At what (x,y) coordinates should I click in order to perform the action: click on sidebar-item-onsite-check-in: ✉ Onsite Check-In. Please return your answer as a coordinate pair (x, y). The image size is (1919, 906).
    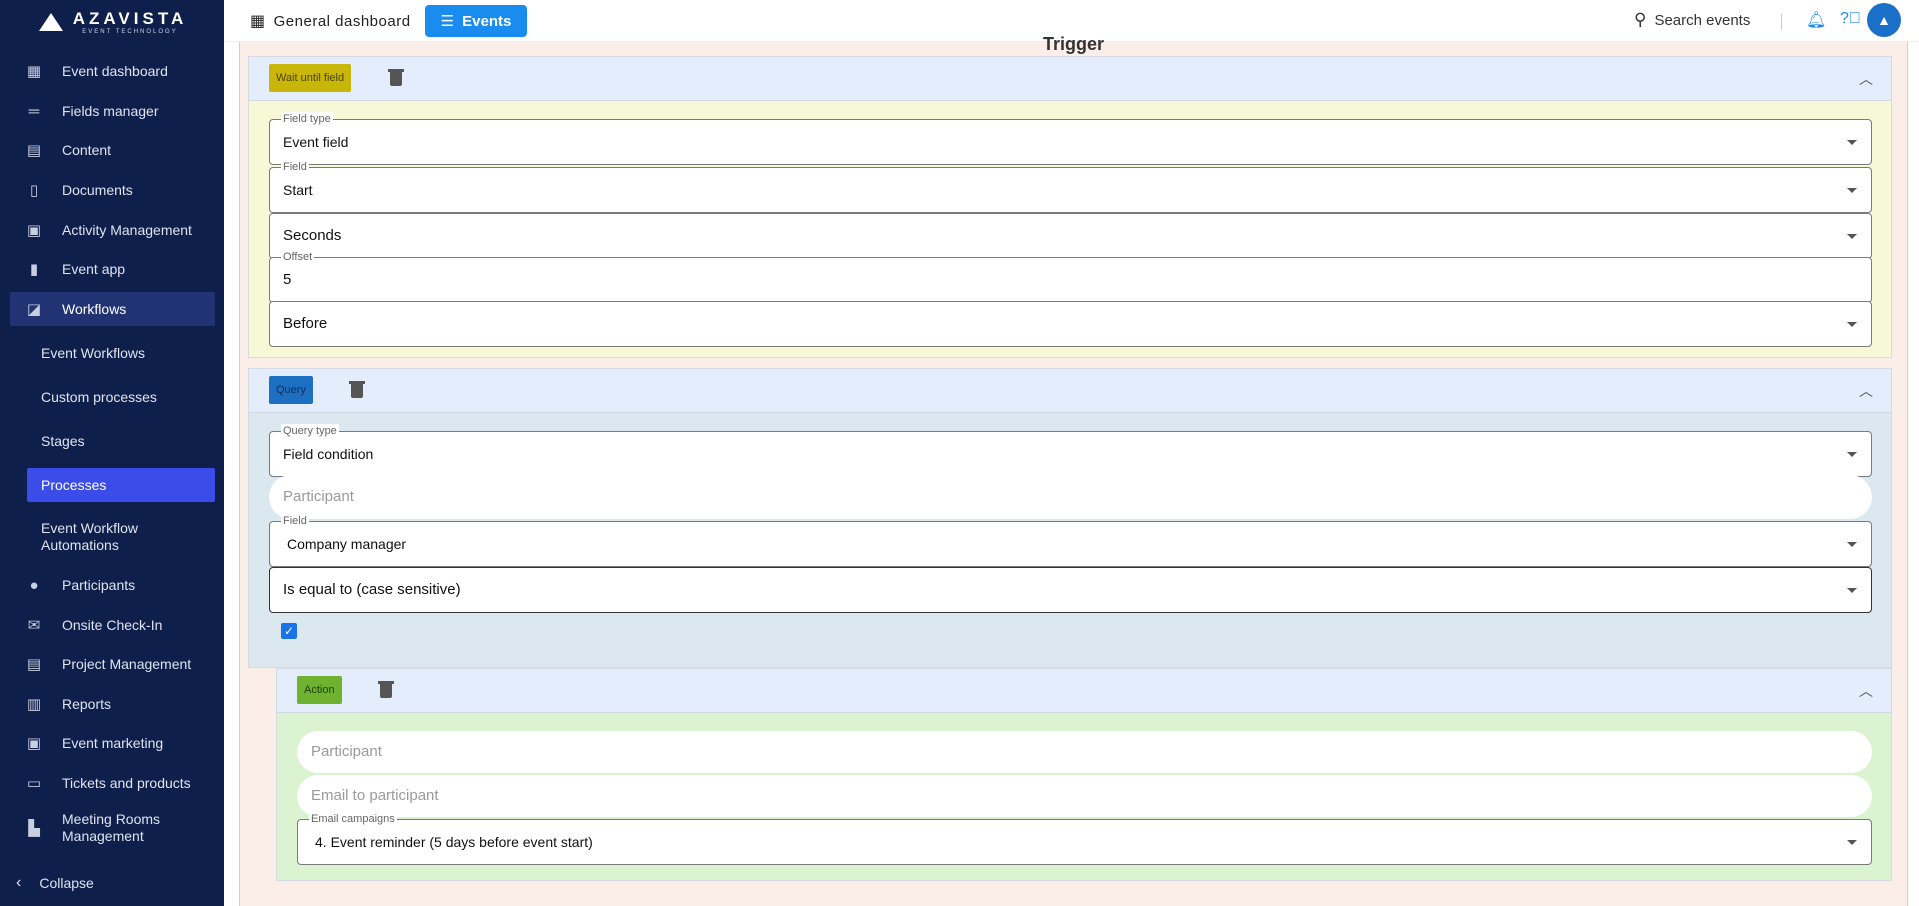
    Looking at the image, I should click on (112, 625).